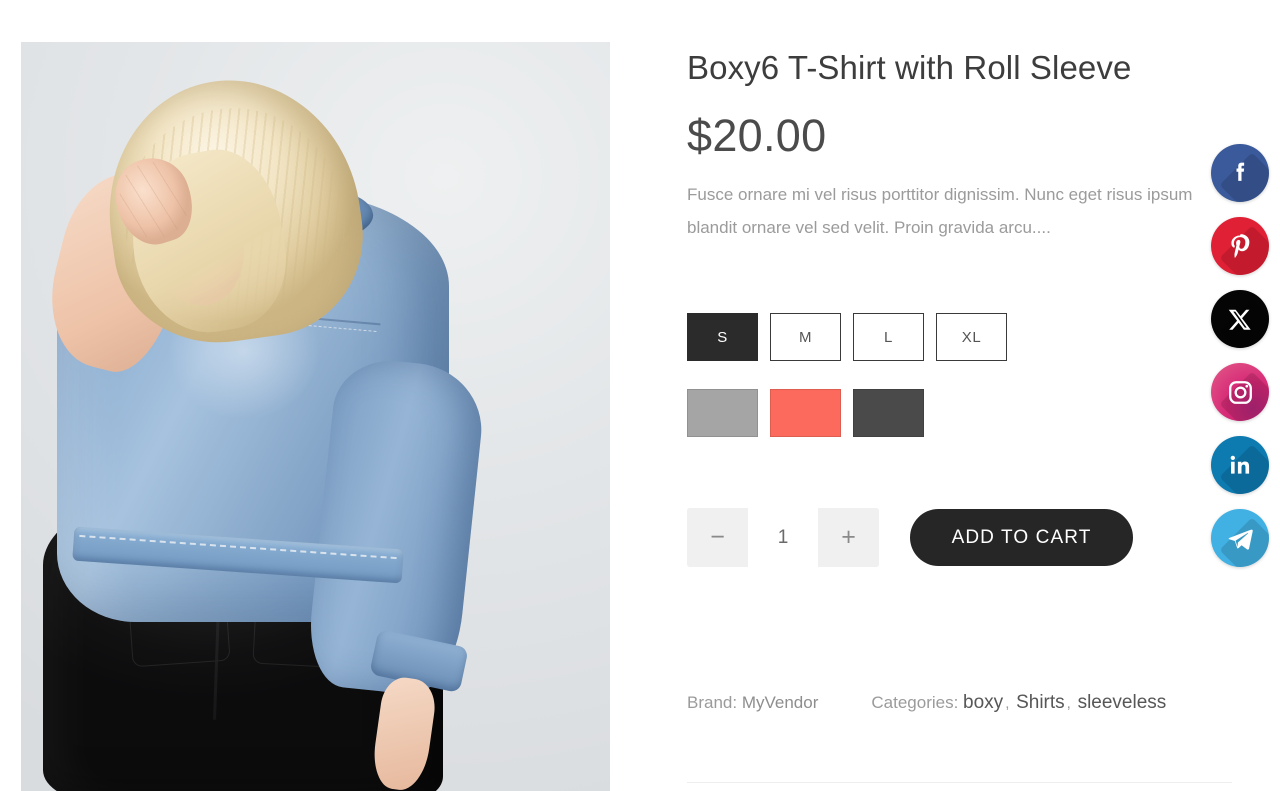 The width and height of the screenshot is (1280, 791). What do you see at coordinates (722, 413) in the screenshot?
I see `color-option-gray` at bounding box center [722, 413].